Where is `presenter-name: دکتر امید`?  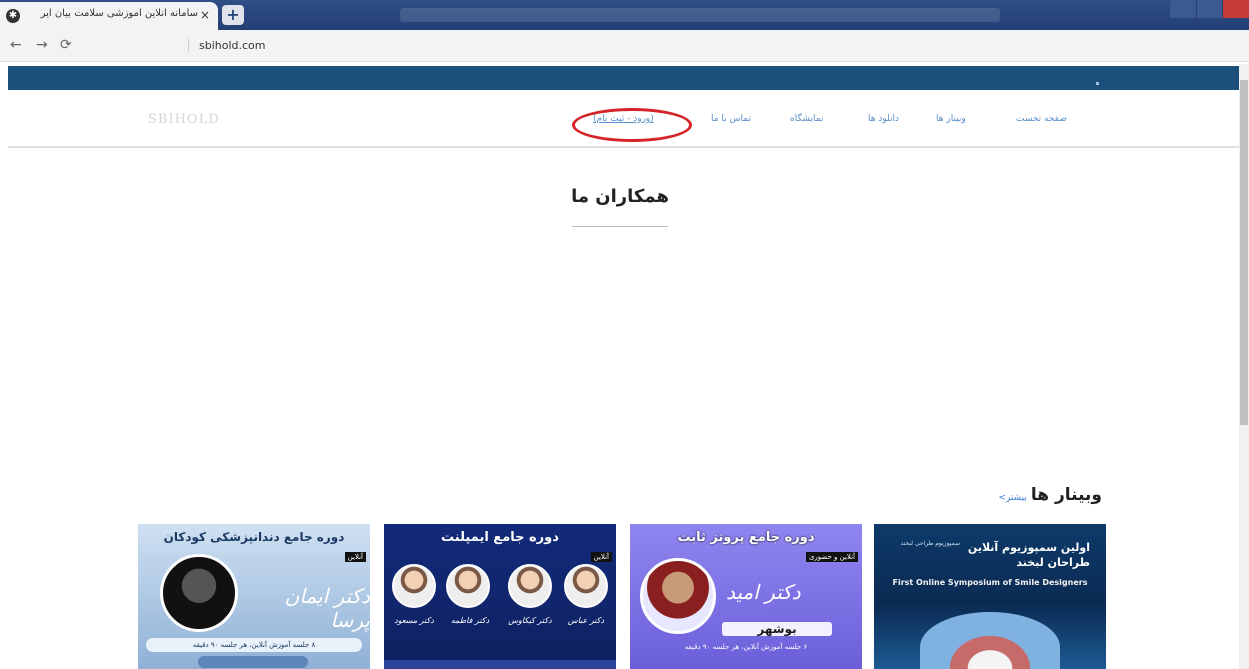 presenter-name: دکتر امید is located at coordinates (763, 592).